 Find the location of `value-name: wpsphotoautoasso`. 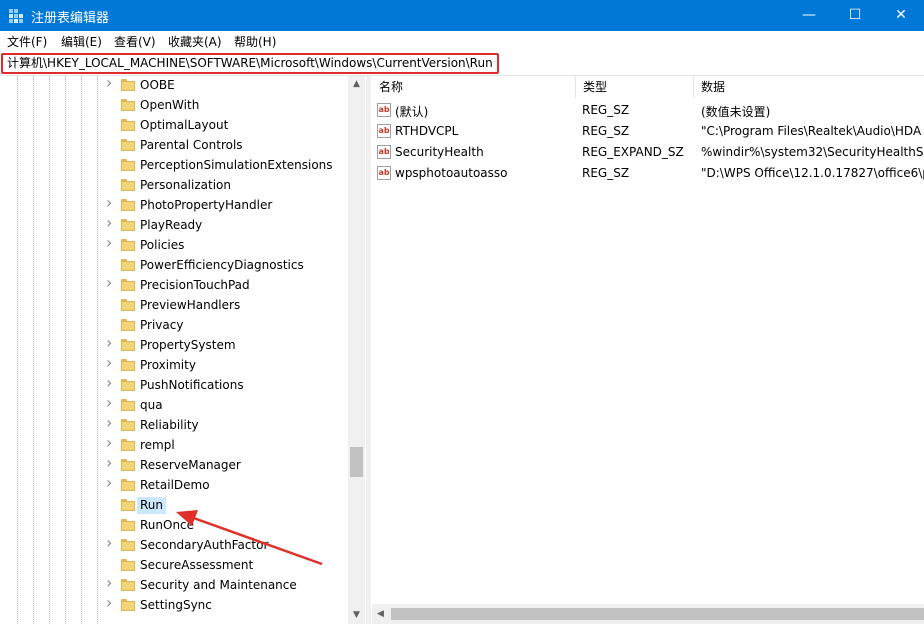

value-name: wpsphotoautoasso is located at coordinates (451, 173).